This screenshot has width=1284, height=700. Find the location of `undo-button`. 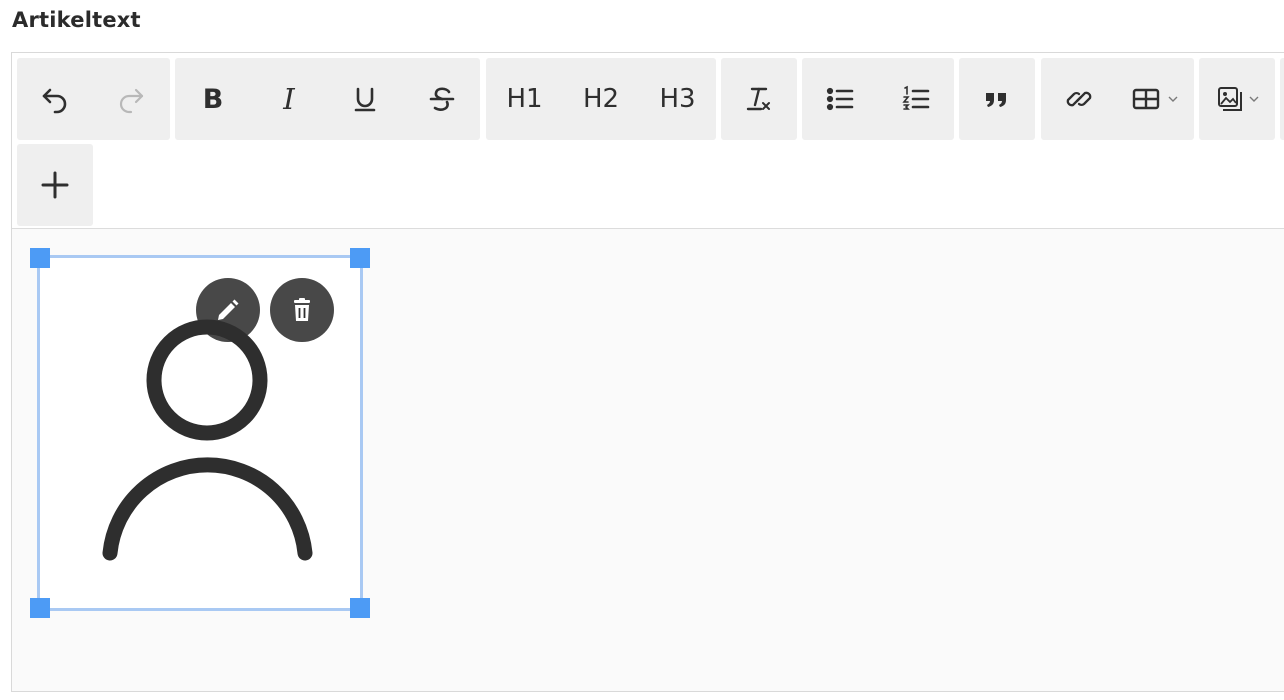

undo-button is located at coordinates (55, 99).